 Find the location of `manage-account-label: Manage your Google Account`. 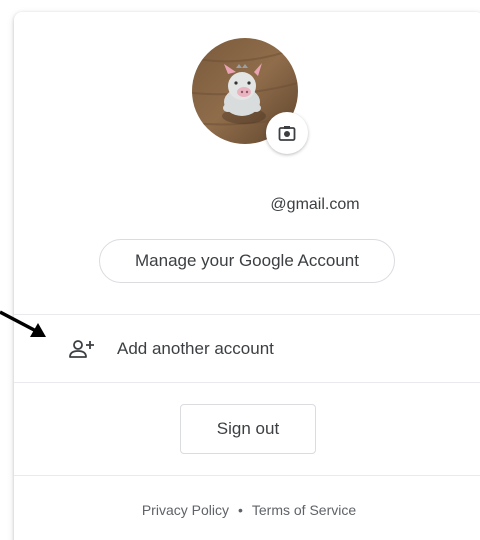

manage-account-label: Manage your Google Account is located at coordinates (247, 260).